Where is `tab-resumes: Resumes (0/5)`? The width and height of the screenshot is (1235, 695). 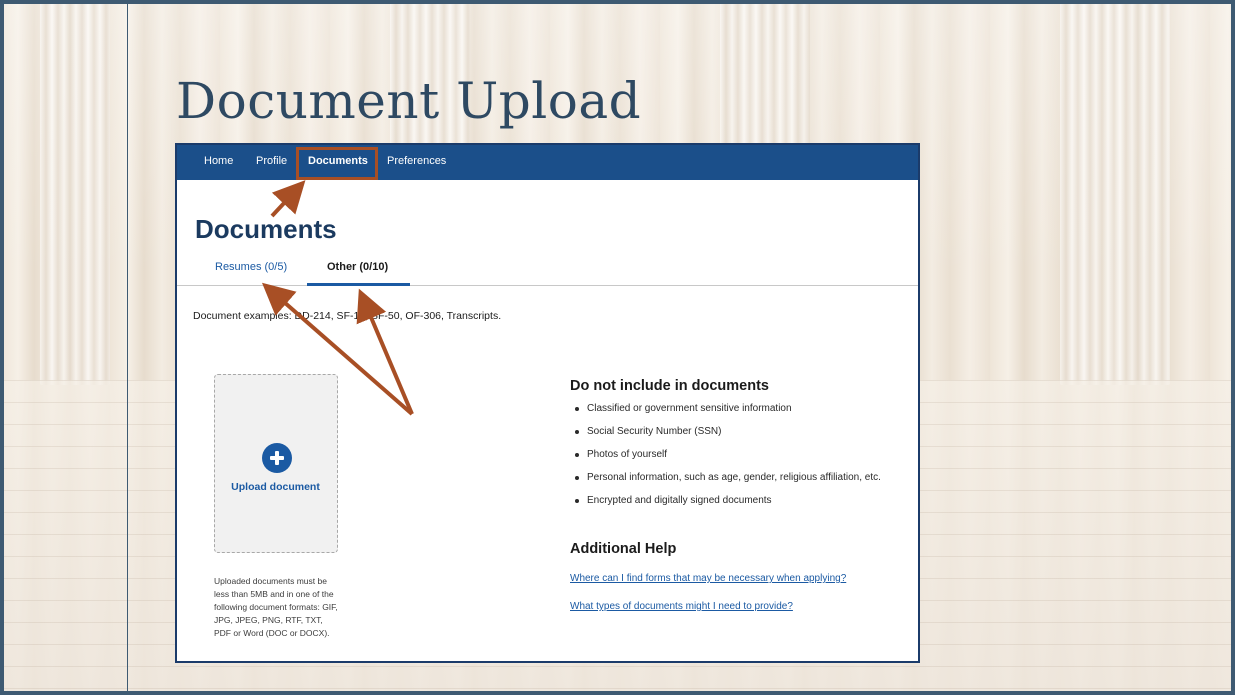 tab-resumes: Resumes (0/5) is located at coordinates (251, 267).